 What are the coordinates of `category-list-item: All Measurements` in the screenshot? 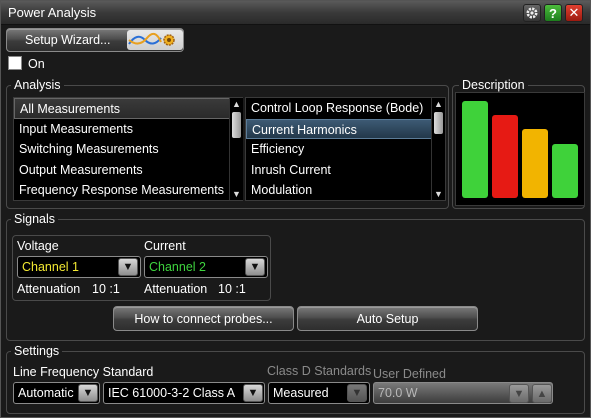 It's located at (128, 108).